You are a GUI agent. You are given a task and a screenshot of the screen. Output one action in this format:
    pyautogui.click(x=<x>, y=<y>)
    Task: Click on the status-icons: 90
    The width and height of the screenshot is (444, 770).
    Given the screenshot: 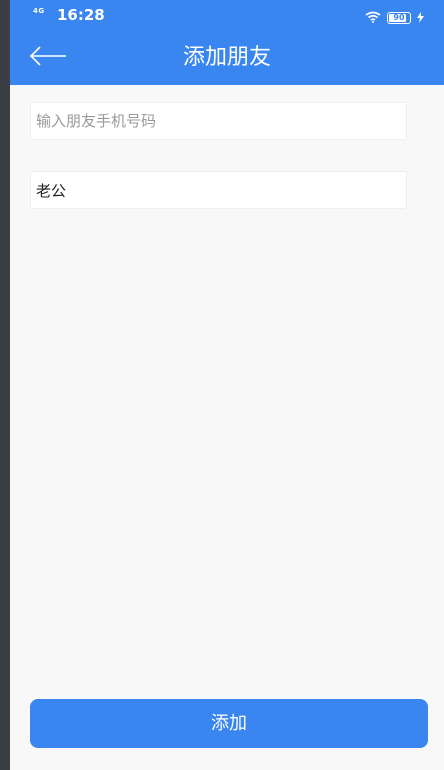 What is the action you would take?
    pyautogui.click(x=394, y=17)
    